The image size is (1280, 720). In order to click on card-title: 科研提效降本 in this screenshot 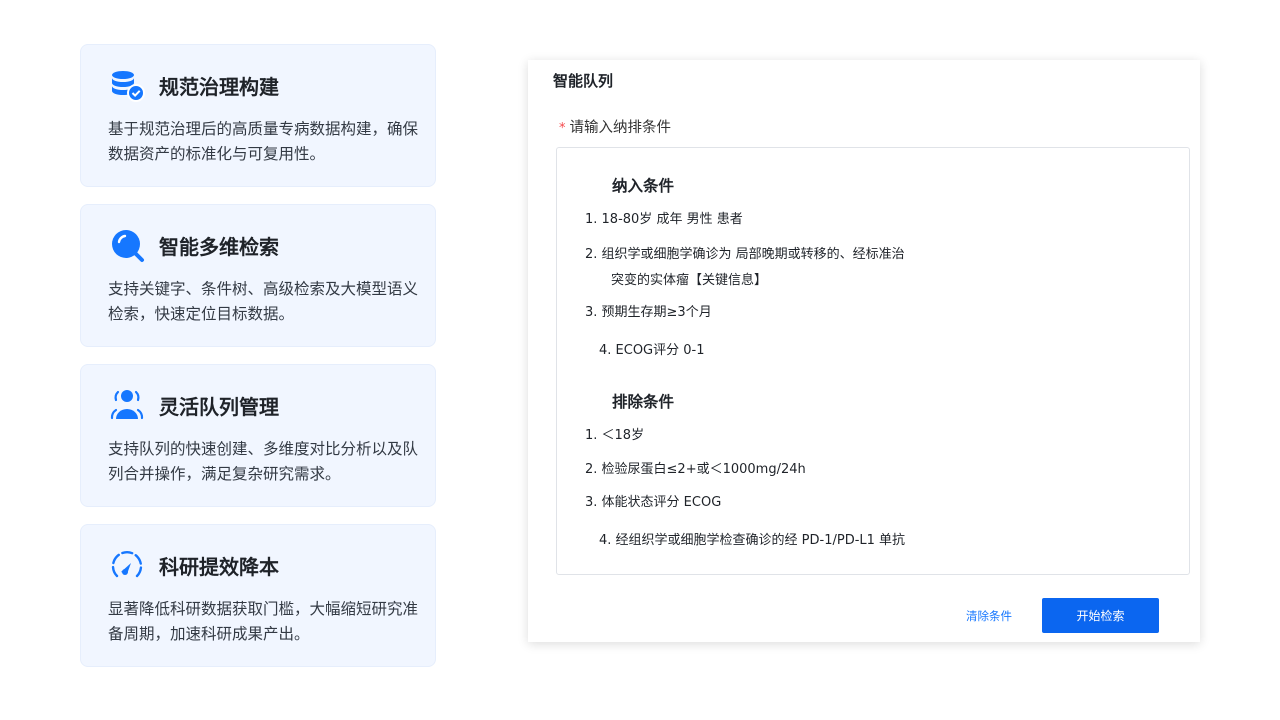, I will do `click(219, 566)`.